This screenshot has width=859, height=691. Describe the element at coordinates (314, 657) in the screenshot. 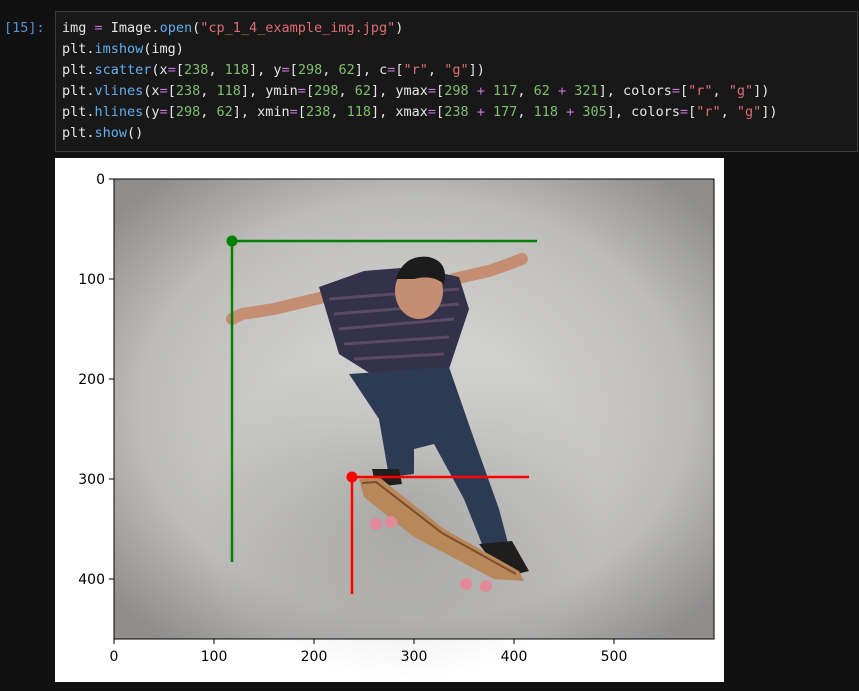

I see `x-tick-label: 200` at that location.